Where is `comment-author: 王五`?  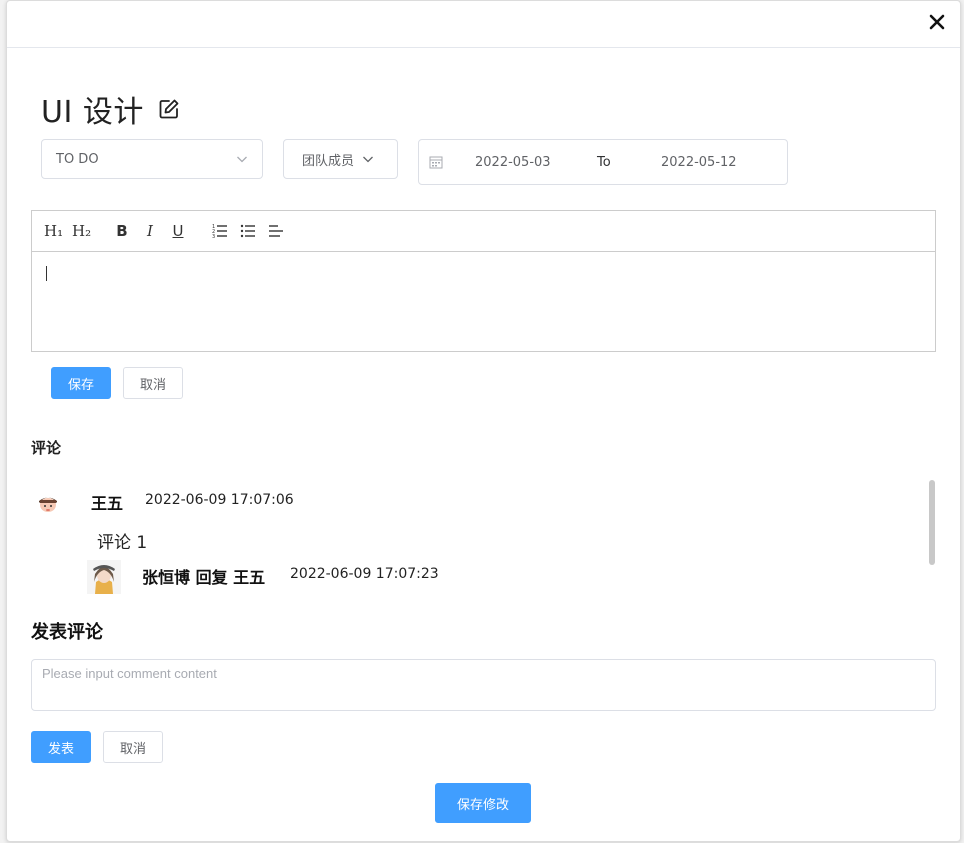
comment-author: 王五 is located at coordinates (107, 503).